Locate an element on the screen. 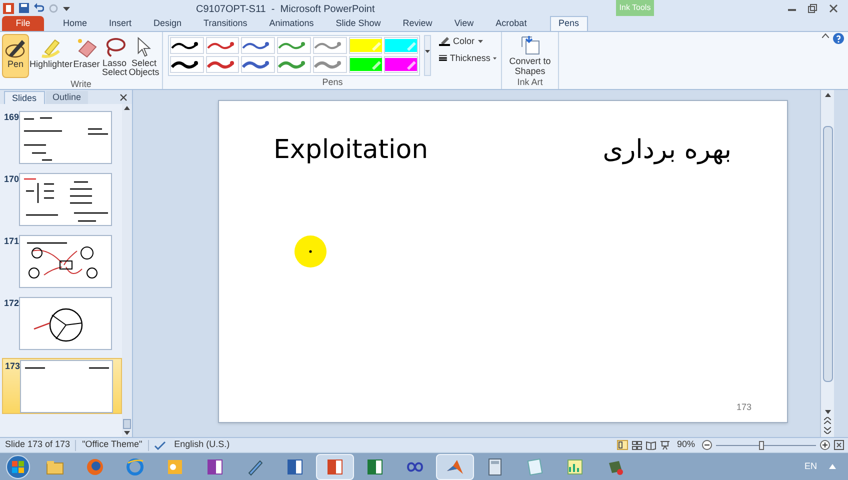 Image resolution: width=848 pixels, height=480 pixels. shapes-icon is located at coordinates (530, 45).